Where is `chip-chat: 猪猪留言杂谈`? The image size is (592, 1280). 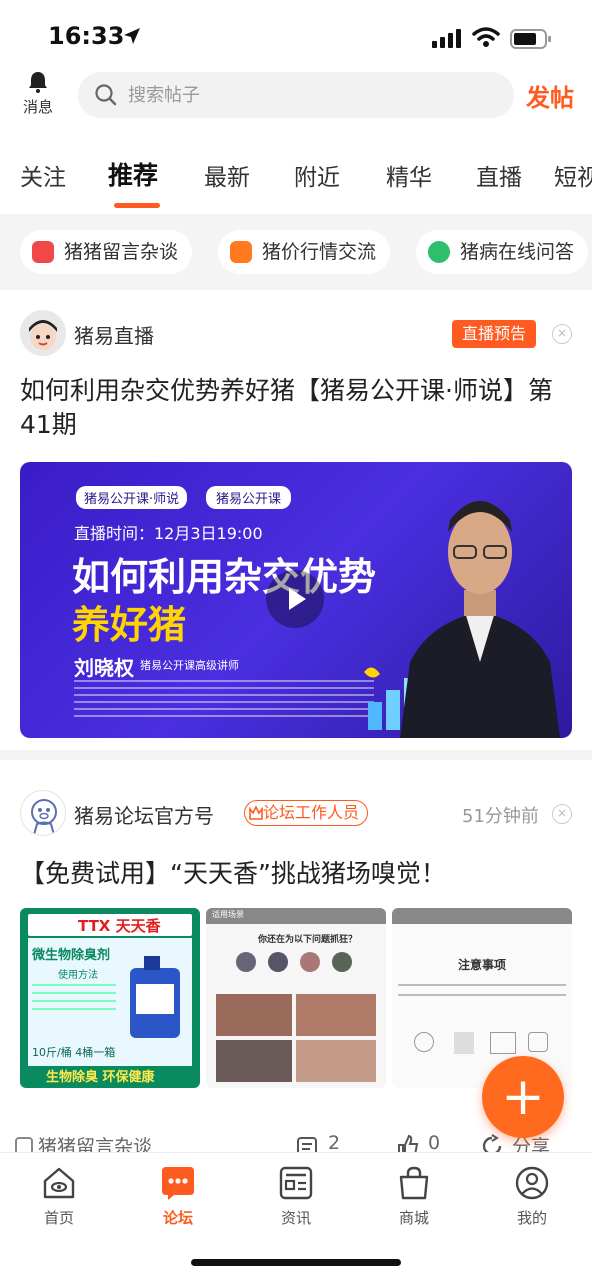
chip-chat: 猪猪留言杂谈 is located at coordinates (106, 252).